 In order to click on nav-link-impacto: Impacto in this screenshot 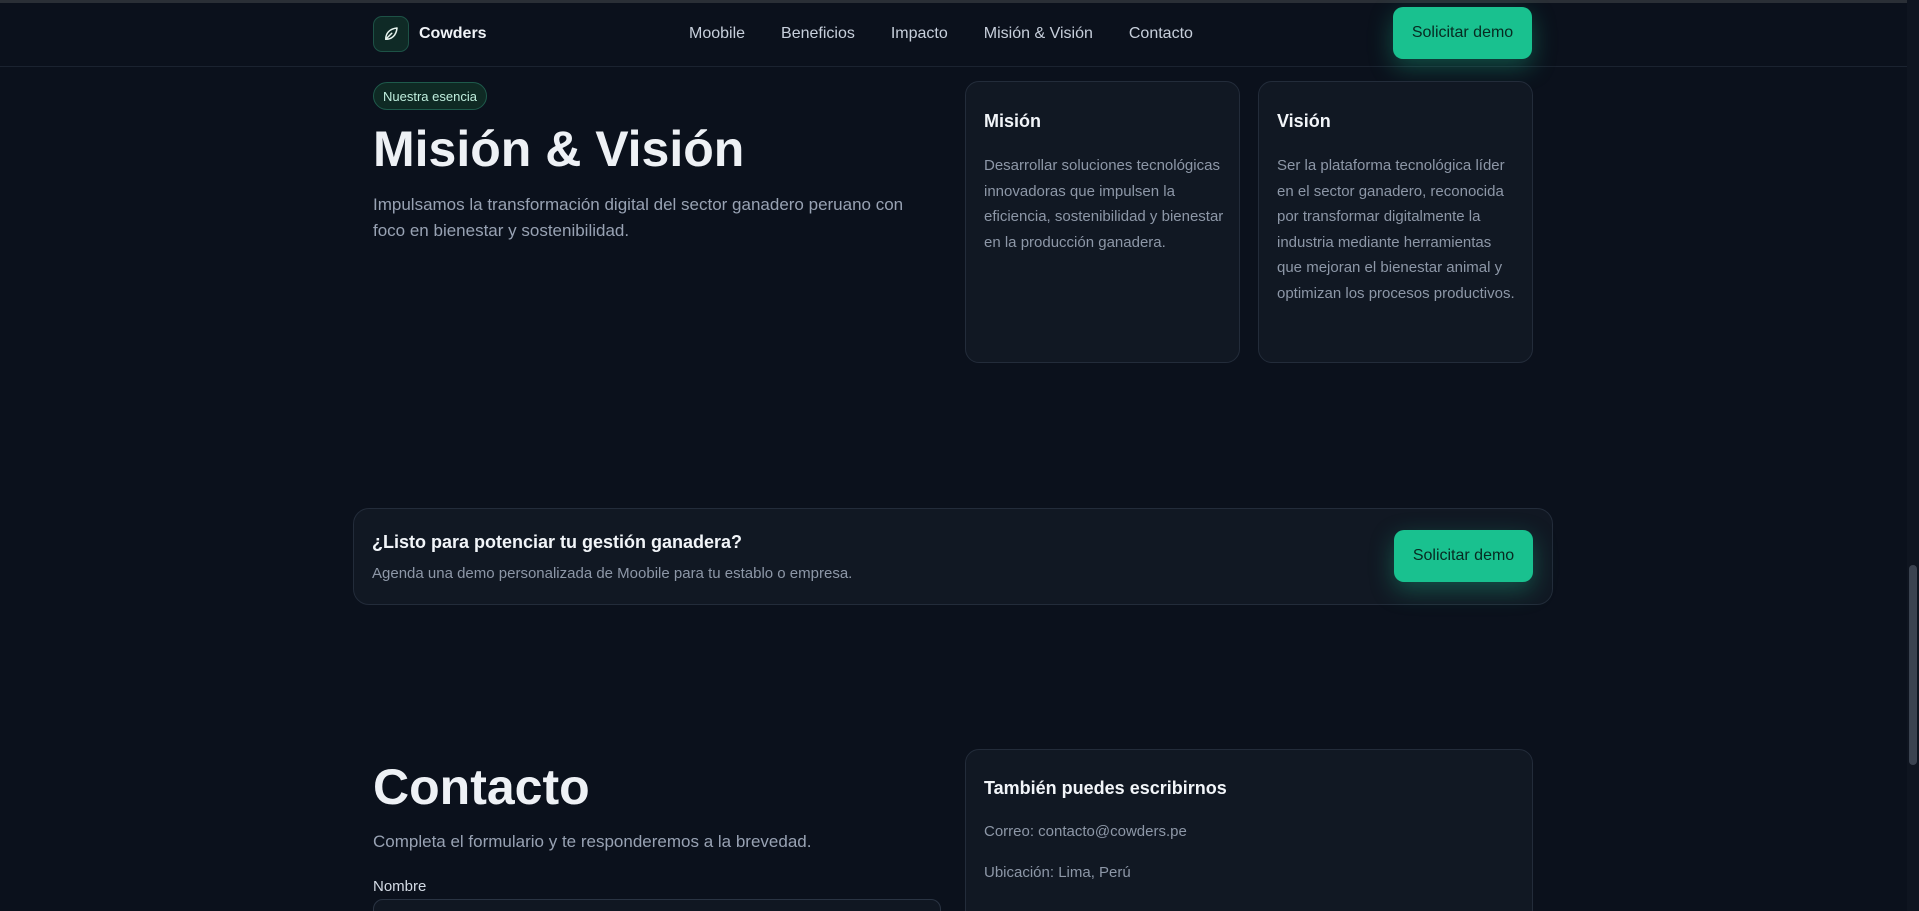, I will do `click(919, 34)`.